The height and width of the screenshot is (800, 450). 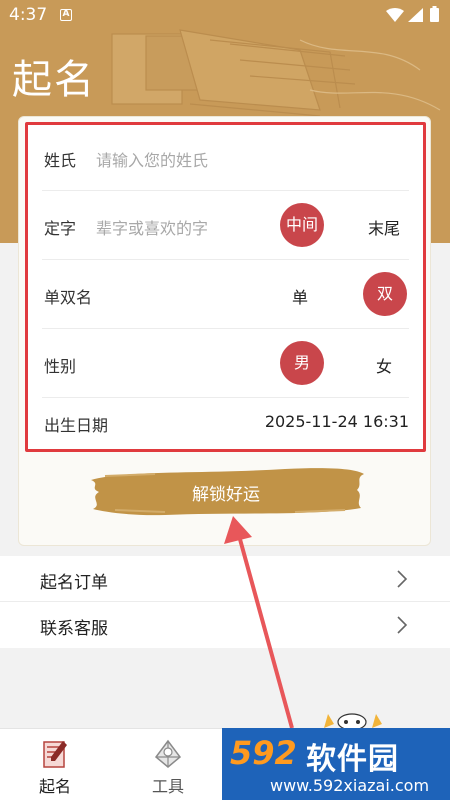 What do you see at coordinates (66, 15) in the screenshot?
I see `notification-a-icon: A` at bounding box center [66, 15].